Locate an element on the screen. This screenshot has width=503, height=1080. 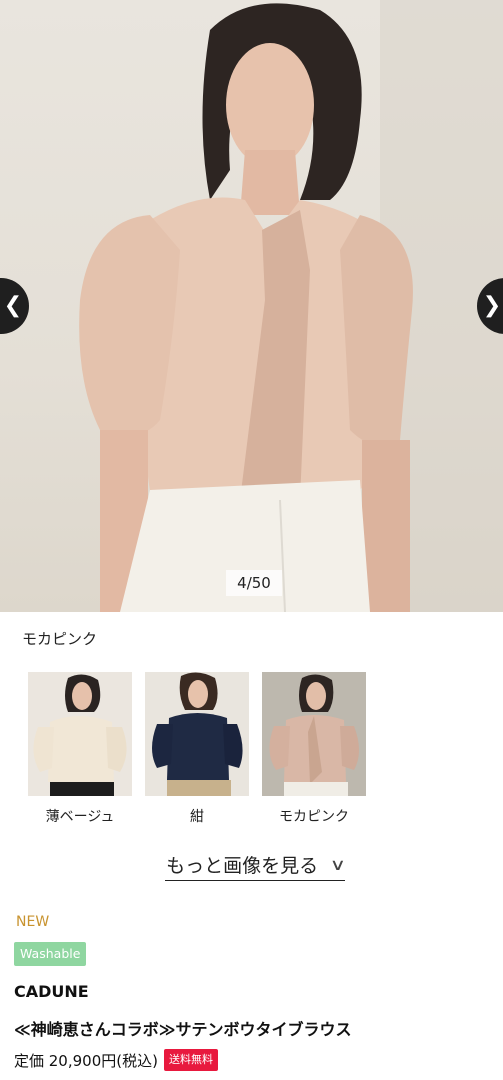
new-label: NEW is located at coordinates (33, 922).